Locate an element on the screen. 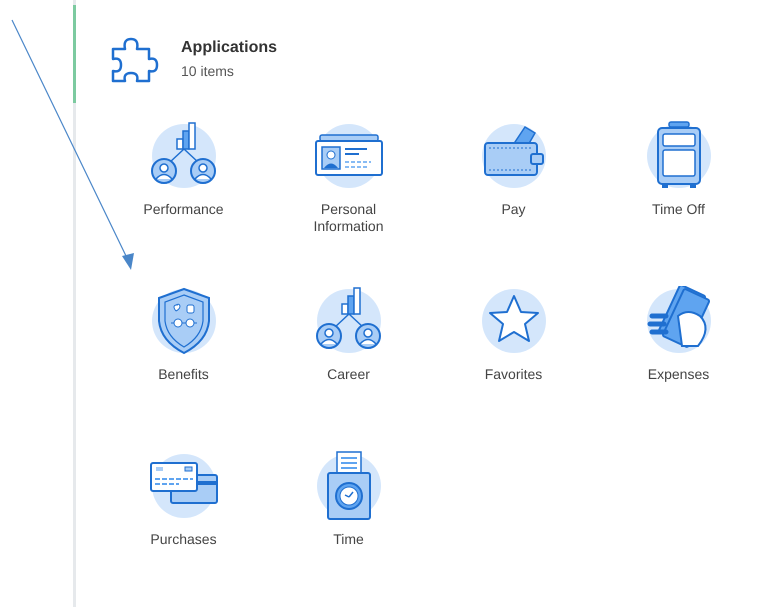 The height and width of the screenshot is (607, 779). app-label: Favorites is located at coordinates (514, 374).